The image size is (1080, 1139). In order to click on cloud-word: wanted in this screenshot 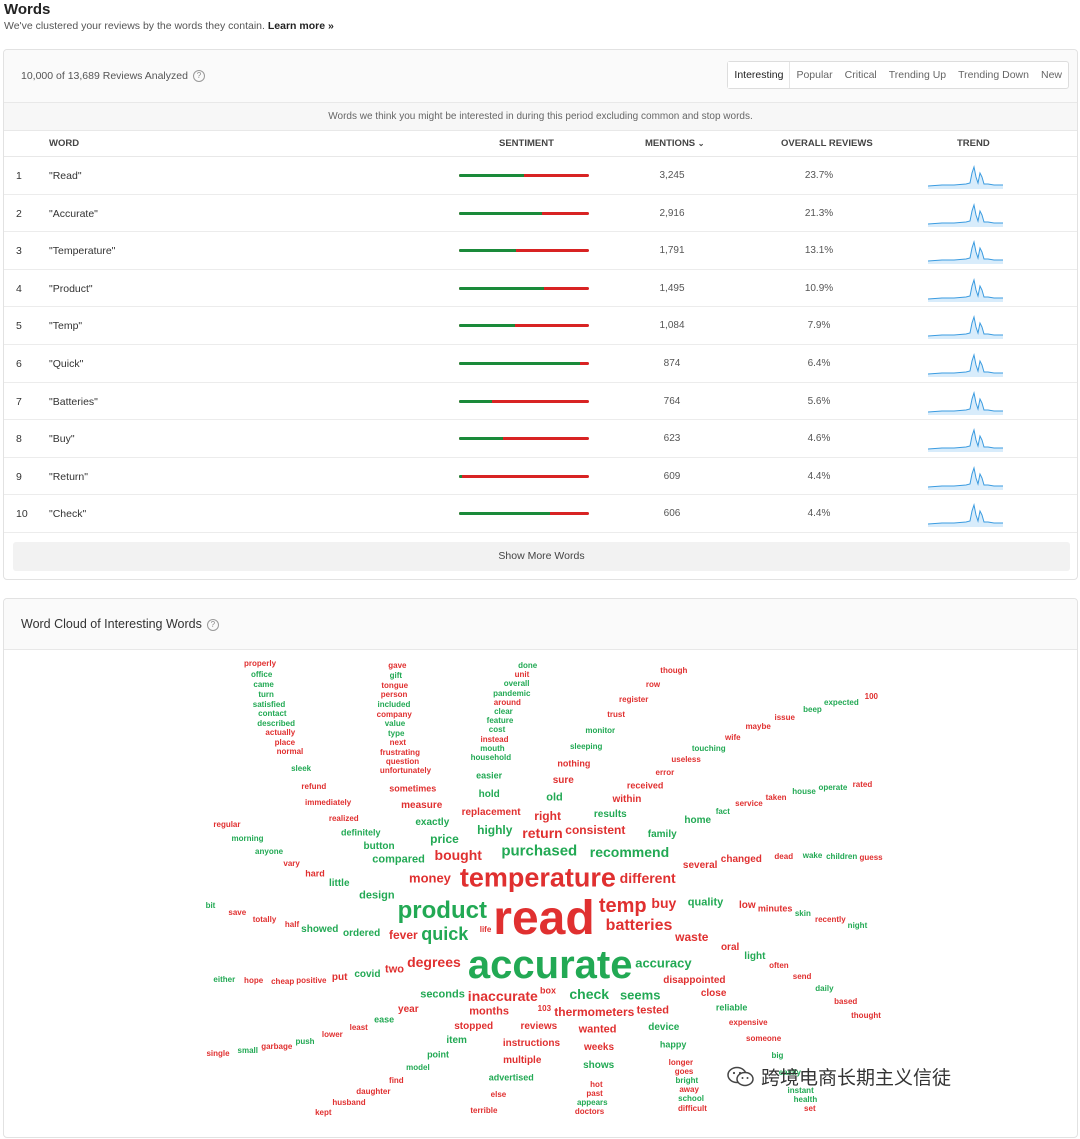, I will do `click(598, 1029)`.